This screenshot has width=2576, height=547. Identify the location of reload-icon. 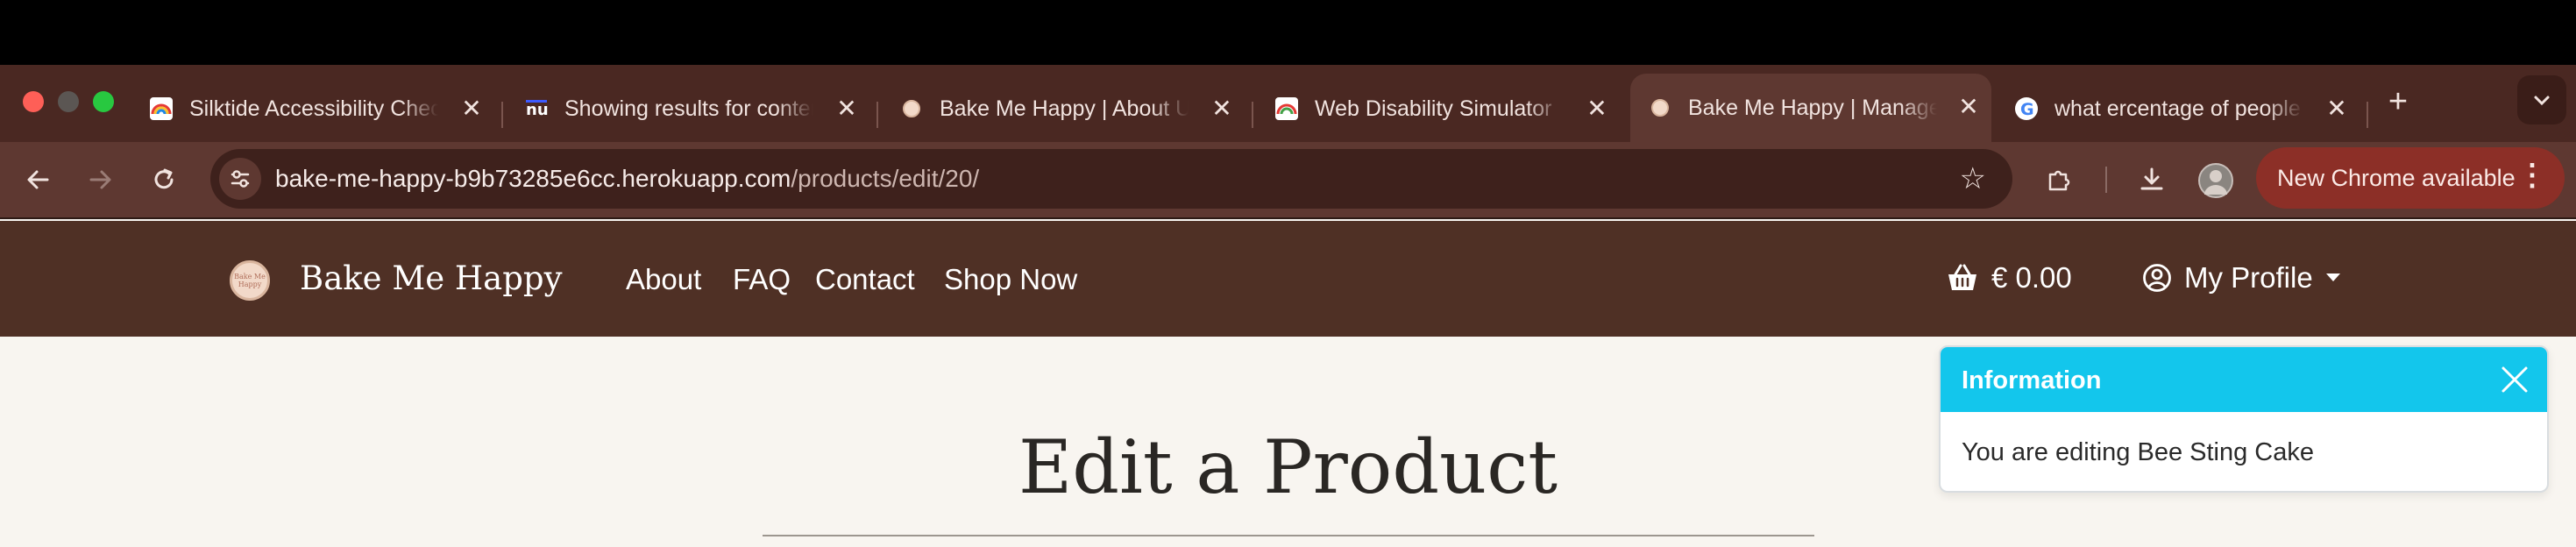
(164, 178).